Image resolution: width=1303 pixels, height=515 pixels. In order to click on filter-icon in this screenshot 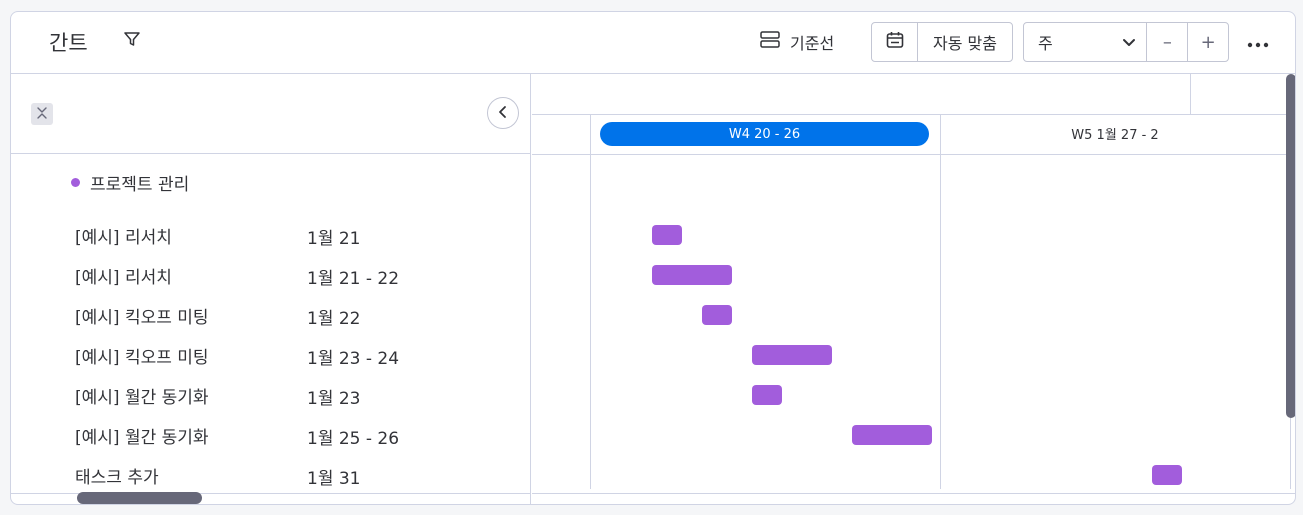, I will do `click(132, 41)`.